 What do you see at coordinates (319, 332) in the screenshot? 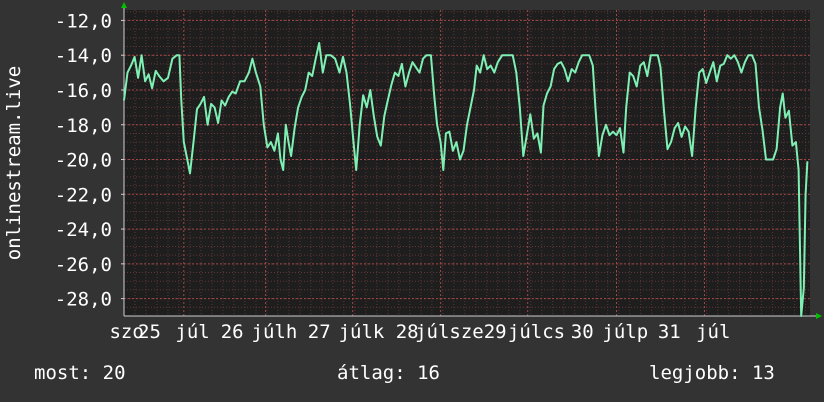
I see `x-tick-label: 27` at bounding box center [319, 332].